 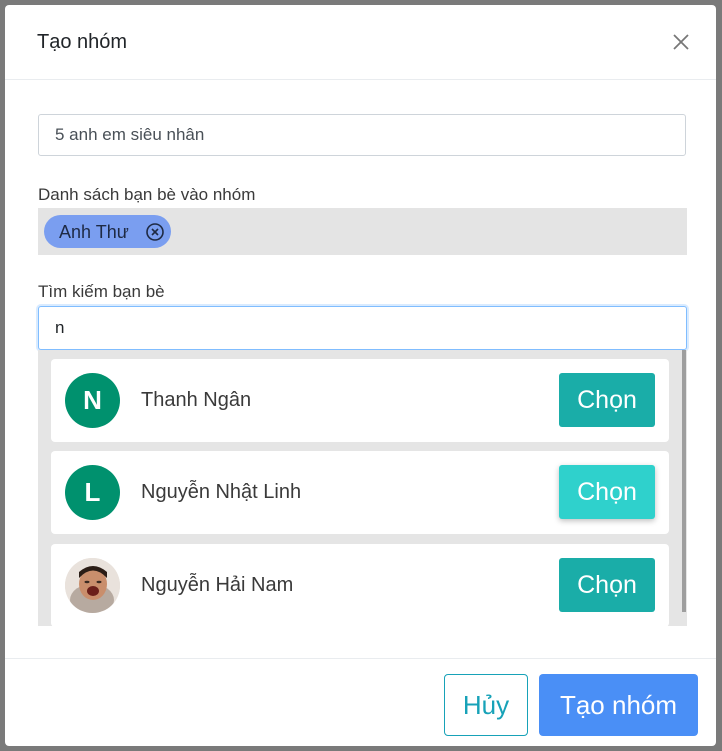 I want to click on dialog-footer: Hủy Tạo nhóm, so click(x=360, y=702).